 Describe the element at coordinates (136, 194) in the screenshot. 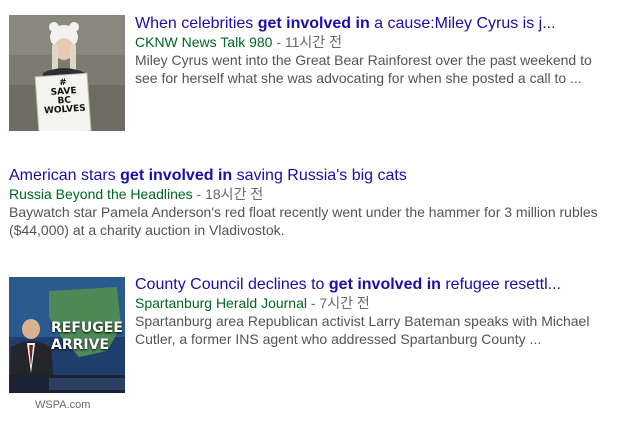

I see `result-source: Russia Beyond the Headlines - 18시간 전` at that location.